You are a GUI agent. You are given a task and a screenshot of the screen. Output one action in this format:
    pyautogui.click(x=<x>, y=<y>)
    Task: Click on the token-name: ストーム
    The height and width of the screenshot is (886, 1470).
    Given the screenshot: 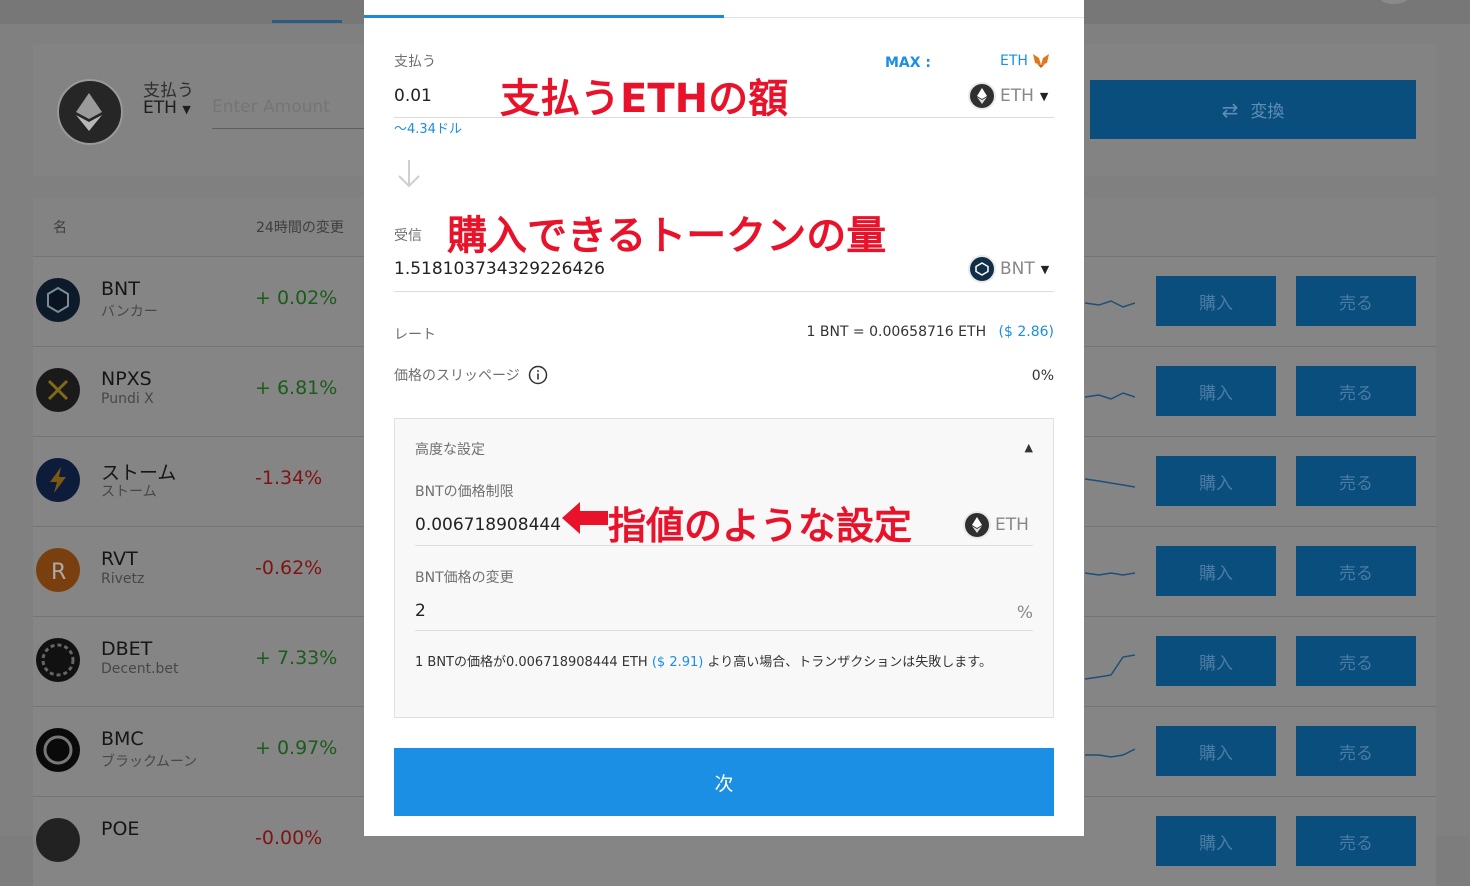 What is the action you would take?
    pyautogui.click(x=129, y=492)
    